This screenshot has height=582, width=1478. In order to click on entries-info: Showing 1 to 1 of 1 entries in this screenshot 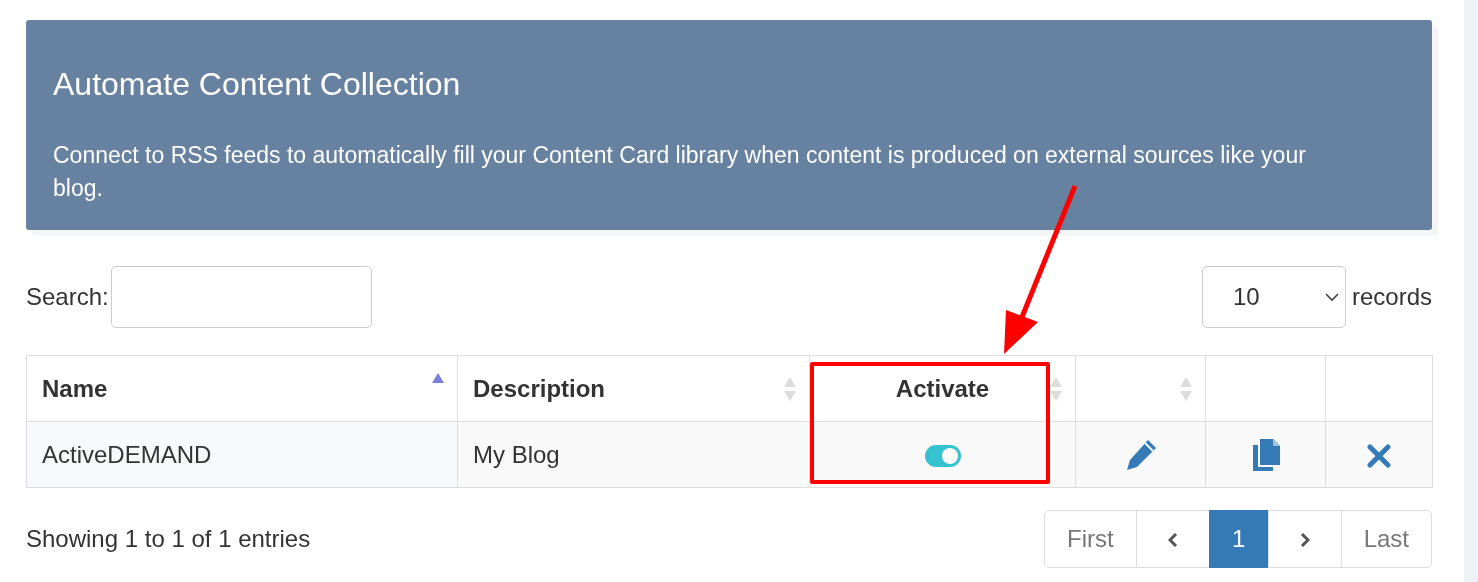, I will do `click(168, 539)`.